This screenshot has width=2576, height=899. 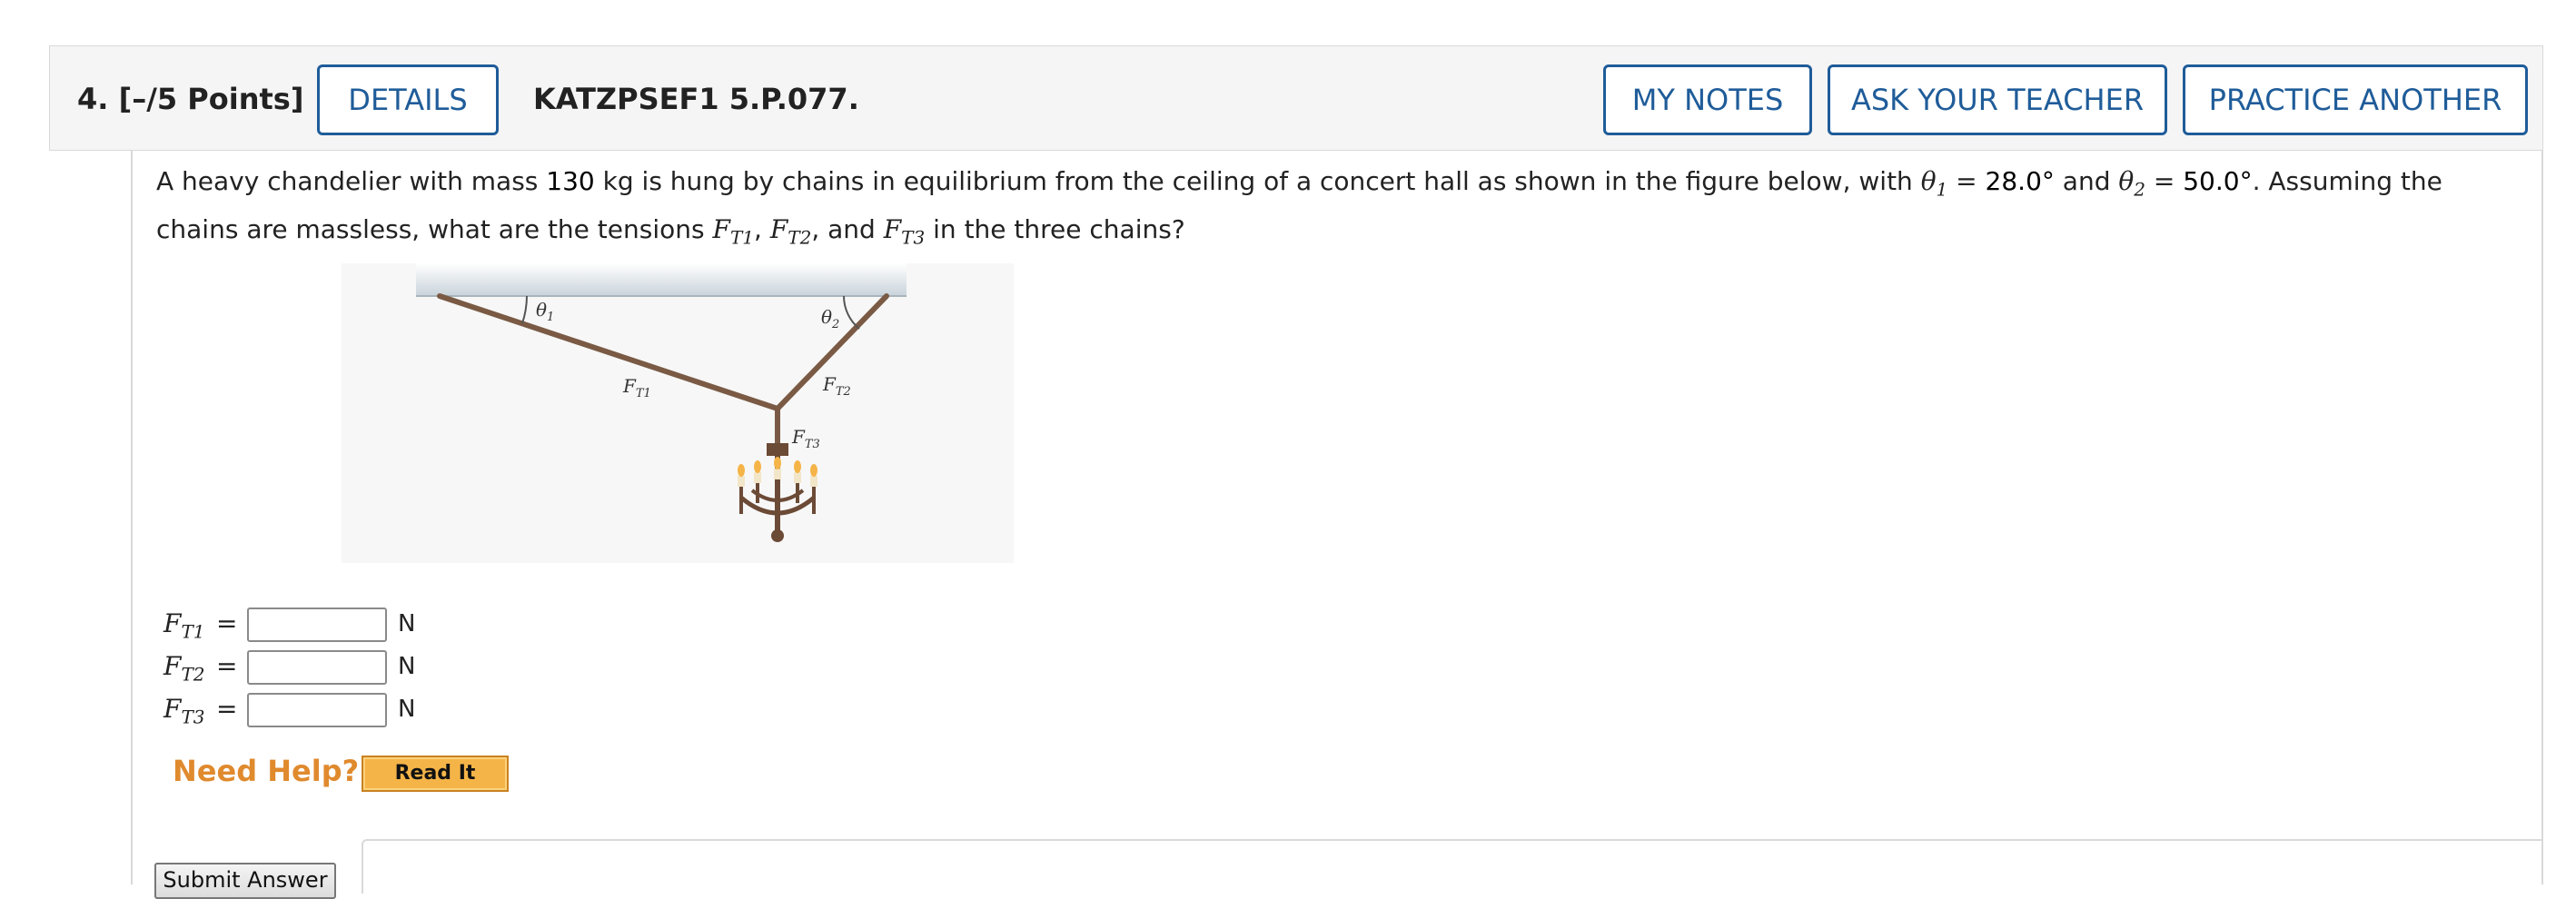 I want to click on theta1-label: θ1, so click(x=545, y=311).